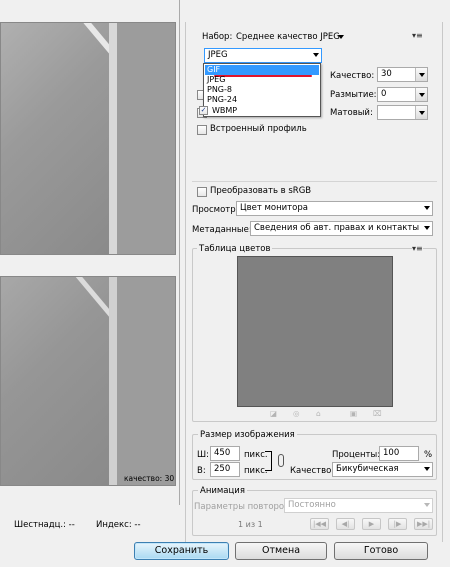 The width and height of the screenshot is (450, 567). What do you see at coordinates (118, 525) in the screenshot?
I see `status-index: Индекс: --` at bounding box center [118, 525].